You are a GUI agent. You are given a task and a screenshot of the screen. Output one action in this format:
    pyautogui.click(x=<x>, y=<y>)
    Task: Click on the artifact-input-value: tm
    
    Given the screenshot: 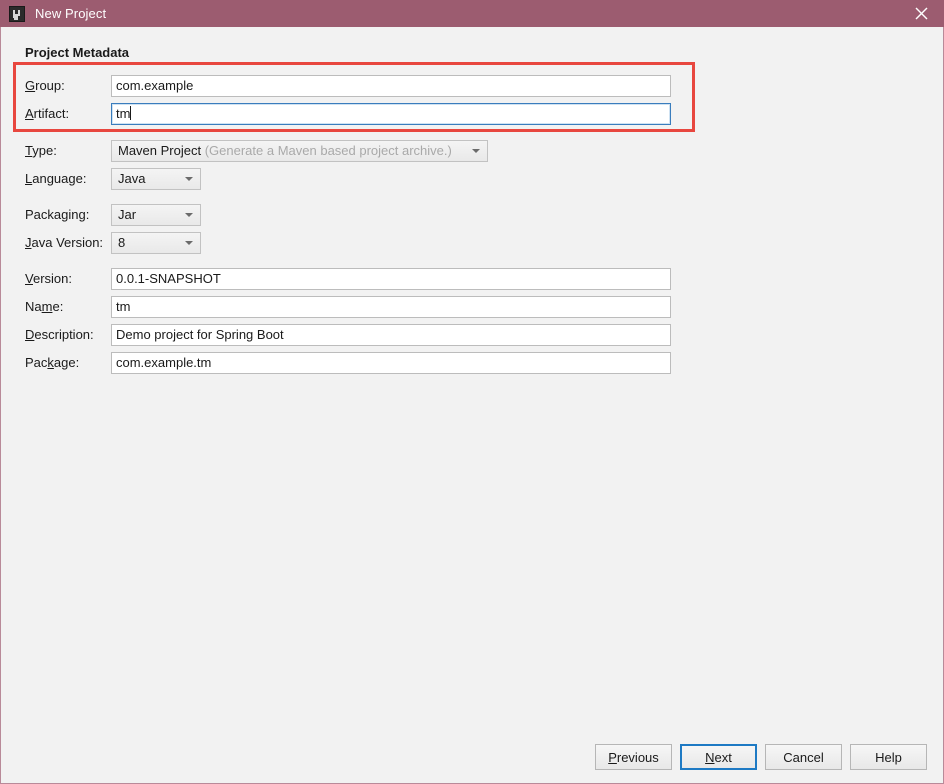 What is the action you would take?
    pyautogui.click(x=123, y=113)
    